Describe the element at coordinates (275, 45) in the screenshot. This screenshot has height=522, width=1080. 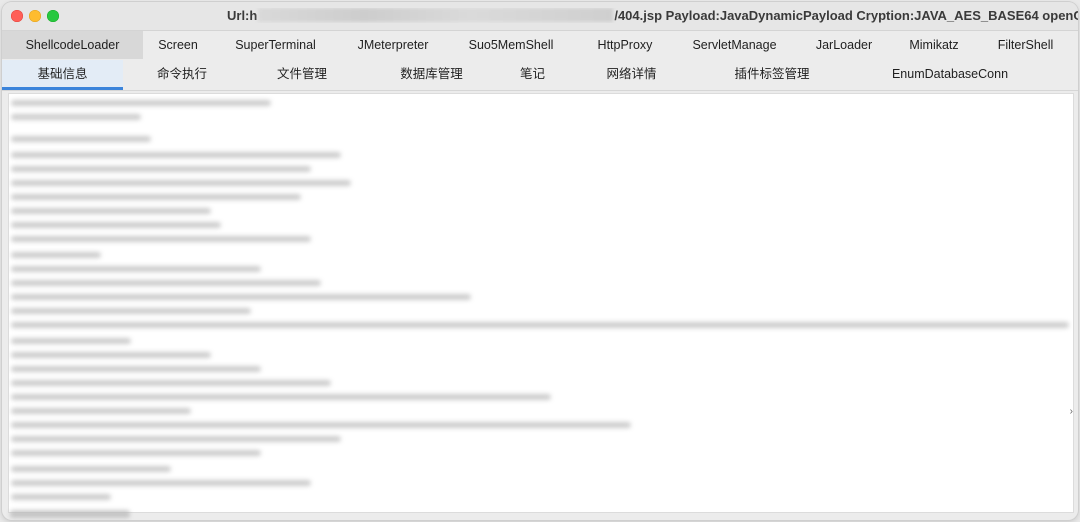
I see `tab-superterminal: SuperTerminal` at that location.